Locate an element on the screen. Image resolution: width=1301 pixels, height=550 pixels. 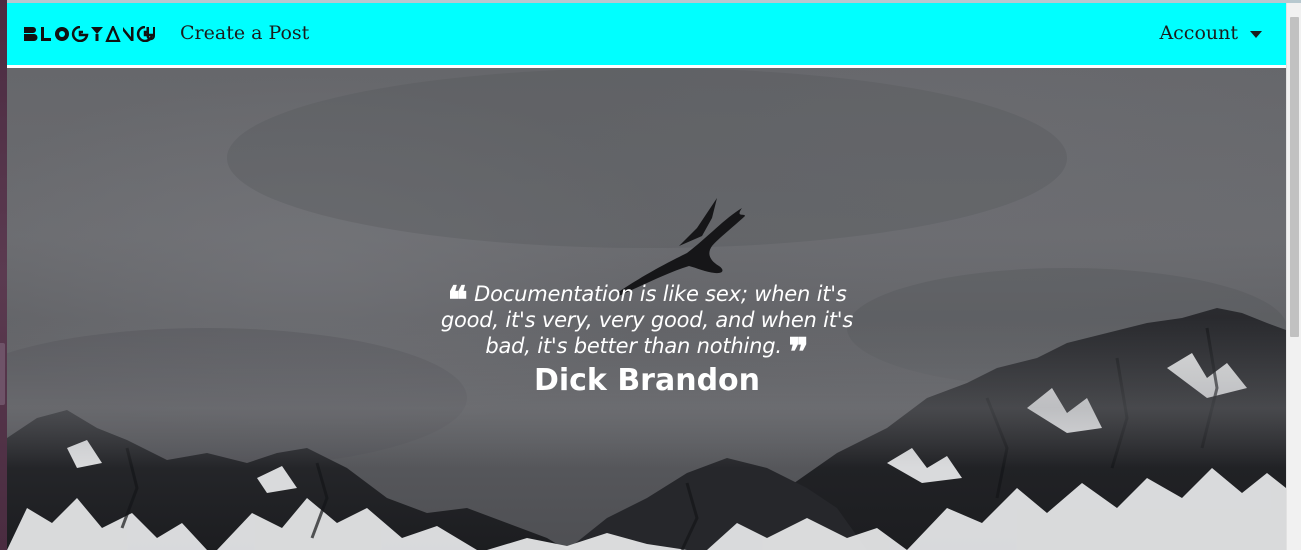
navbar: Create a Post Account is located at coordinates (646, 34).